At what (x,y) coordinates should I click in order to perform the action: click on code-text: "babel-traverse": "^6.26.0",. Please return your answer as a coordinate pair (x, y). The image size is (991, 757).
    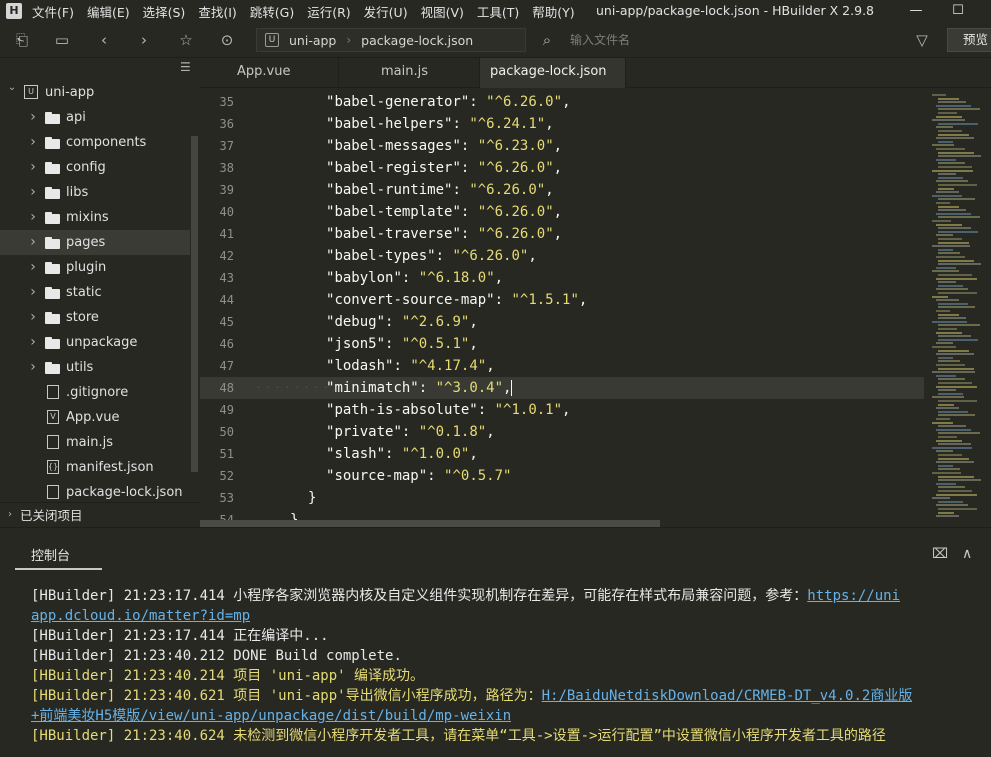
    Looking at the image, I should click on (444, 234).